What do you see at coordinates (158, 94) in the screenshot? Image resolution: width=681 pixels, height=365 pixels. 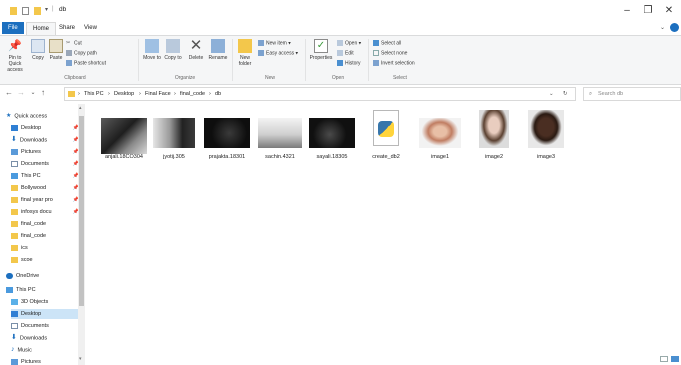 I see `breadcrumb-final-face: Final Face` at bounding box center [158, 94].